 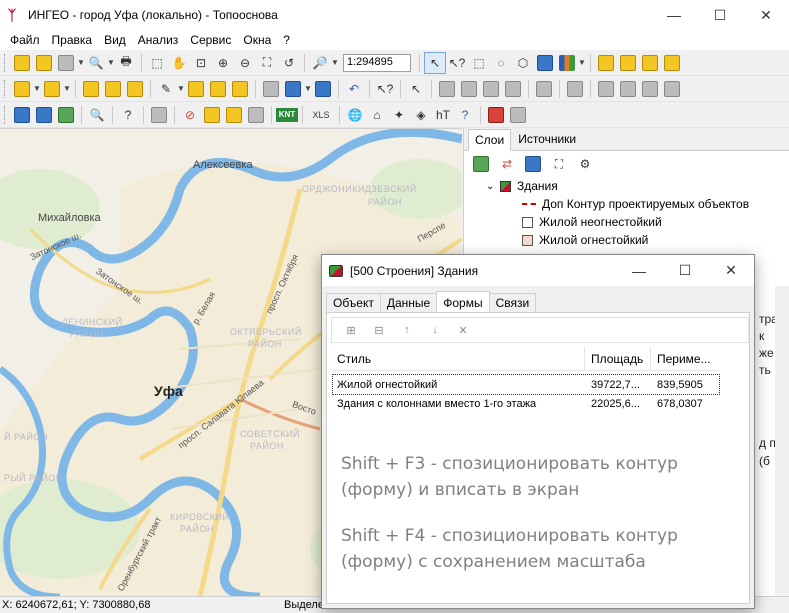 I want to click on menu-service: Сервис, so click(x=210, y=40).